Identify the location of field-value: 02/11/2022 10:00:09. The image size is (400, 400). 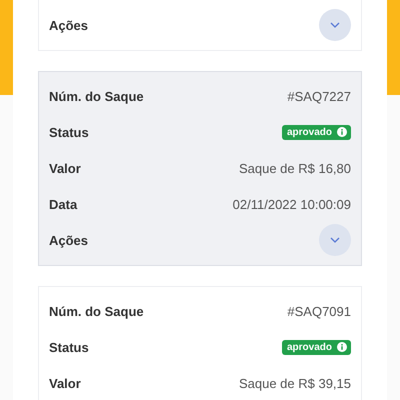
(291, 204).